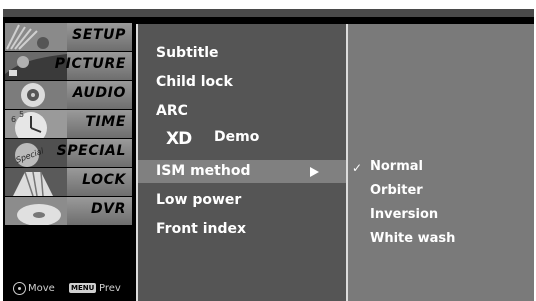 The height and width of the screenshot is (301, 536). Describe the element at coordinates (91, 151) in the screenshot. I see `sidebar-item-label: SPECIAL` at that location.